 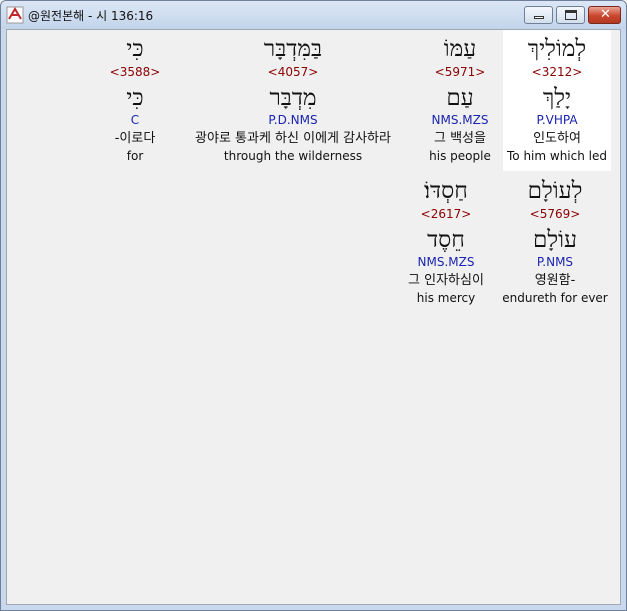 I want to click on close-button: ✕, so click(x=604, y=15).